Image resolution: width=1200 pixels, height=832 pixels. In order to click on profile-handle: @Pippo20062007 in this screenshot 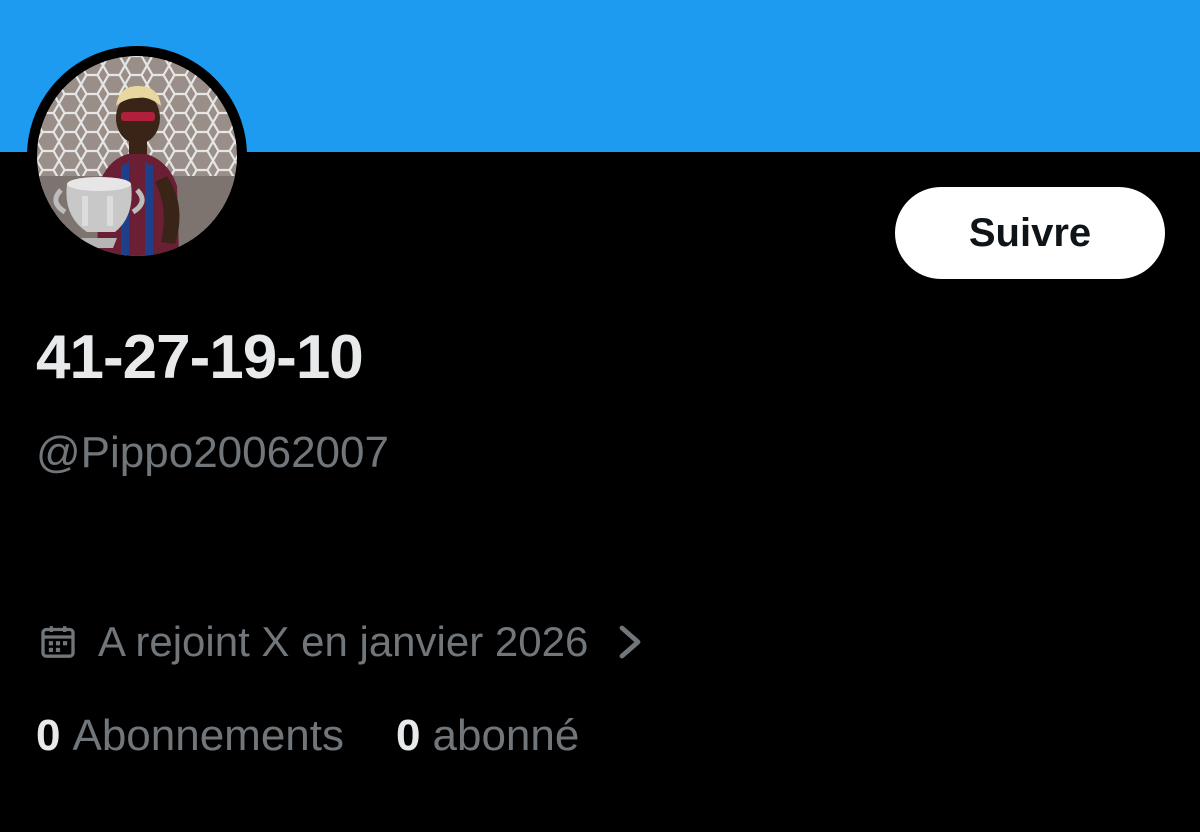, I will do `click(212, 452)`.